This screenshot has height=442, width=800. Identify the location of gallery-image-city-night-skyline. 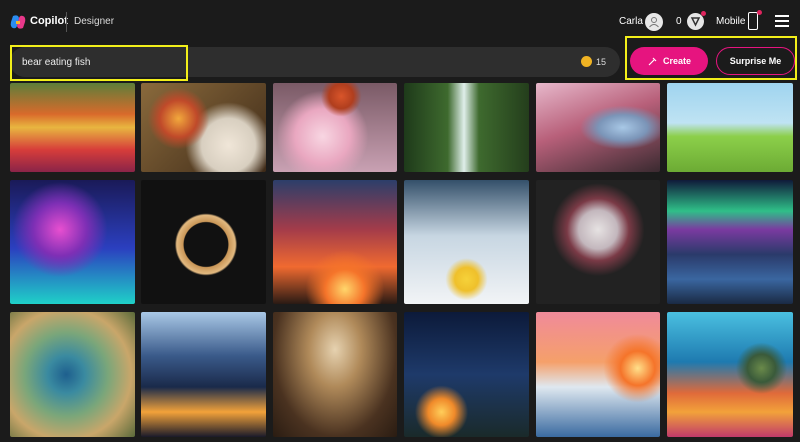
(203, 374).